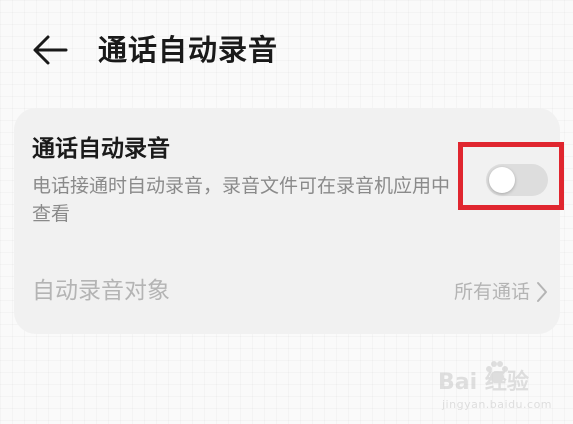 The height and width of the screenshot is (424, 573). I want to click on paw-icon, so click(497, 372).